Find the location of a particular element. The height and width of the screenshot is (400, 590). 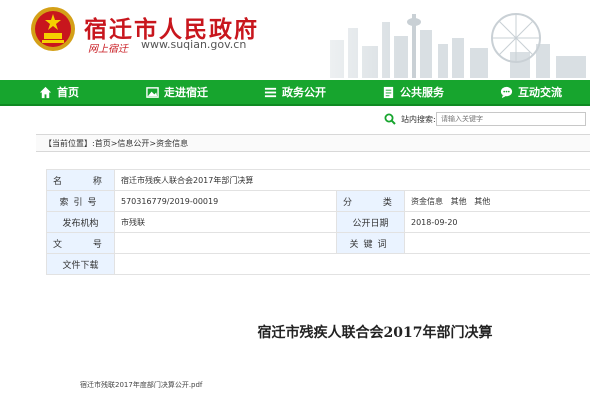

main-nav: 首页 走进宿迁 政务公开 公共服务 互动交流 is located at coordinates (295, 93).